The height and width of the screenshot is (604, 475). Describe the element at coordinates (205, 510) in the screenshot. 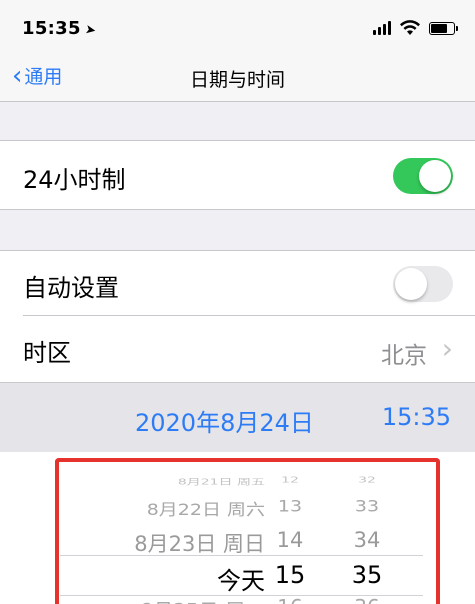

I see `picker-date: 8月22日 周六` at that location.